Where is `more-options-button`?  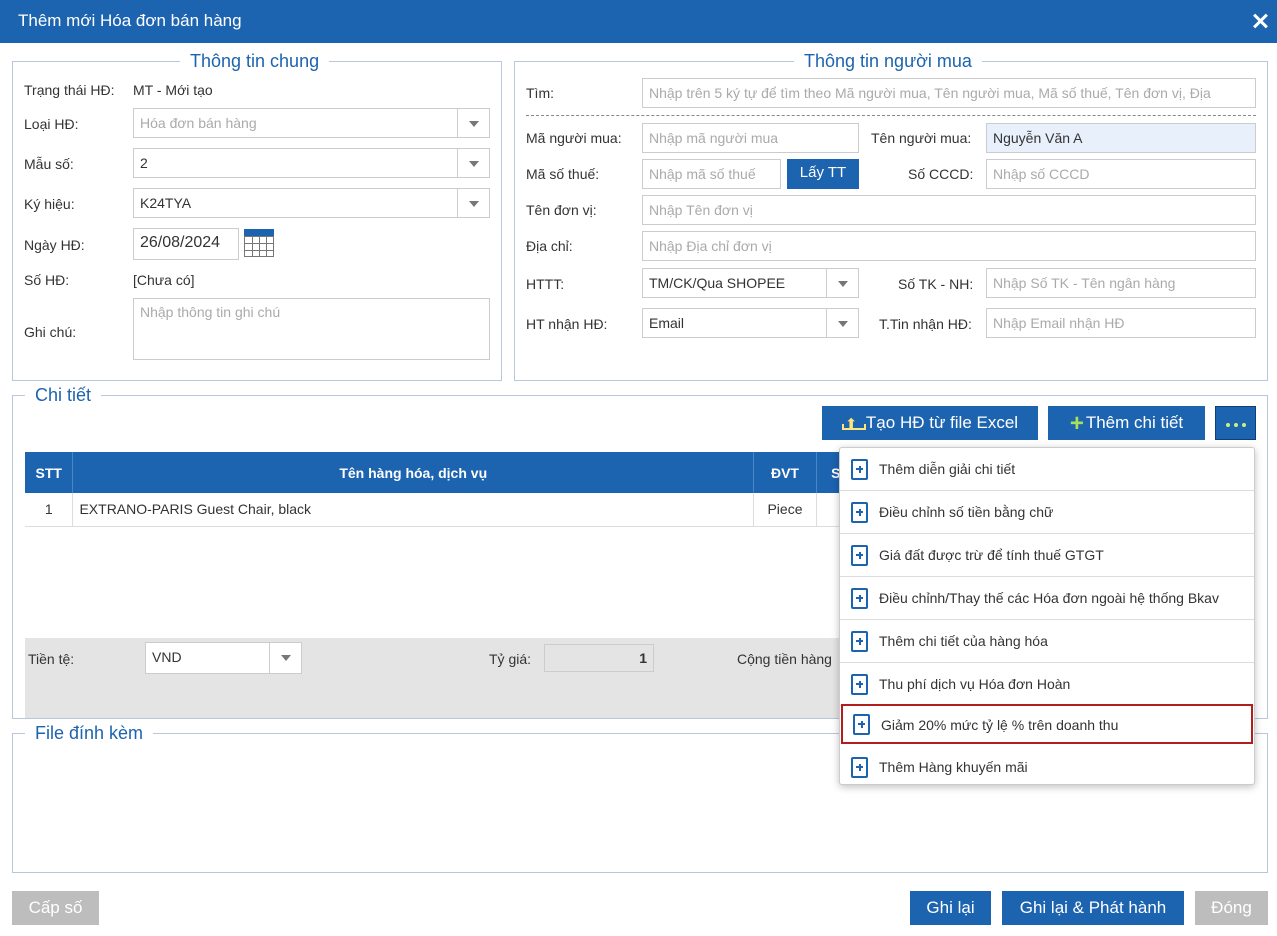 more-options-button is located at coordinates (1235, 423).